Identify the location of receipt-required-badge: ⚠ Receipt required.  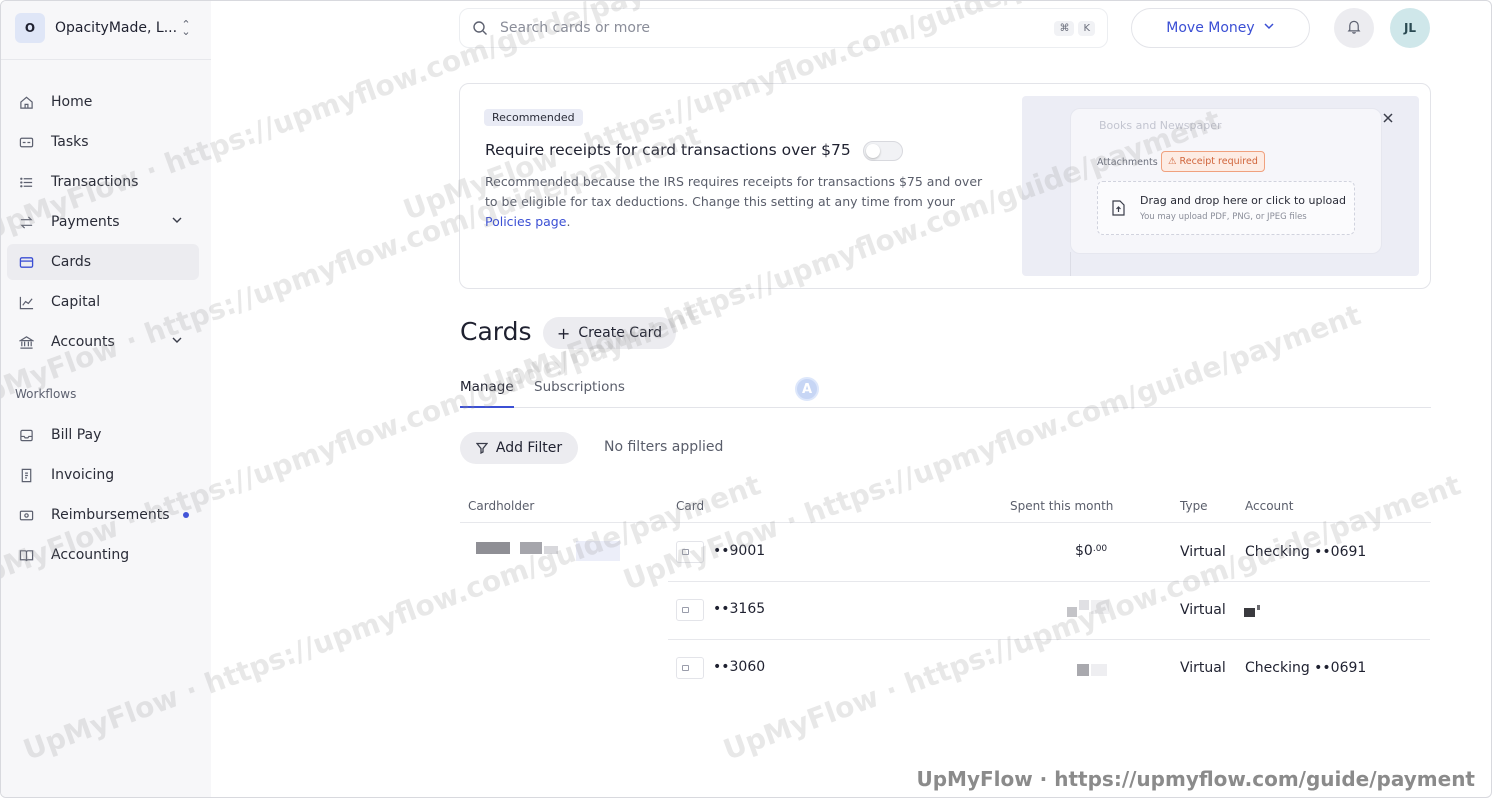
(1213, 161).